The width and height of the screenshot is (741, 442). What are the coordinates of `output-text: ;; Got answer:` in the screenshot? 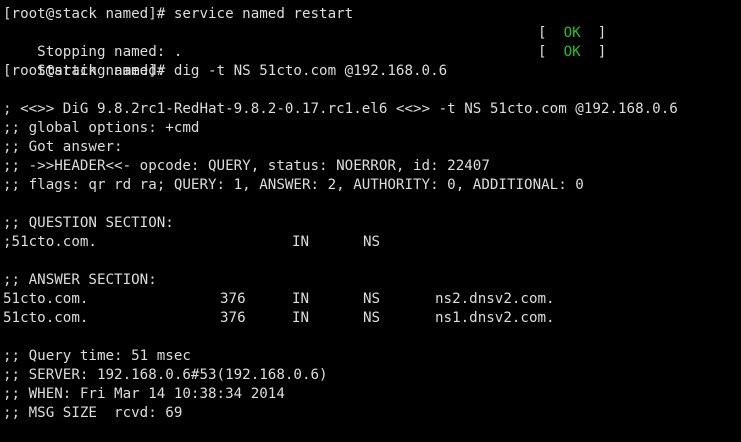 It's located at (63, 147).